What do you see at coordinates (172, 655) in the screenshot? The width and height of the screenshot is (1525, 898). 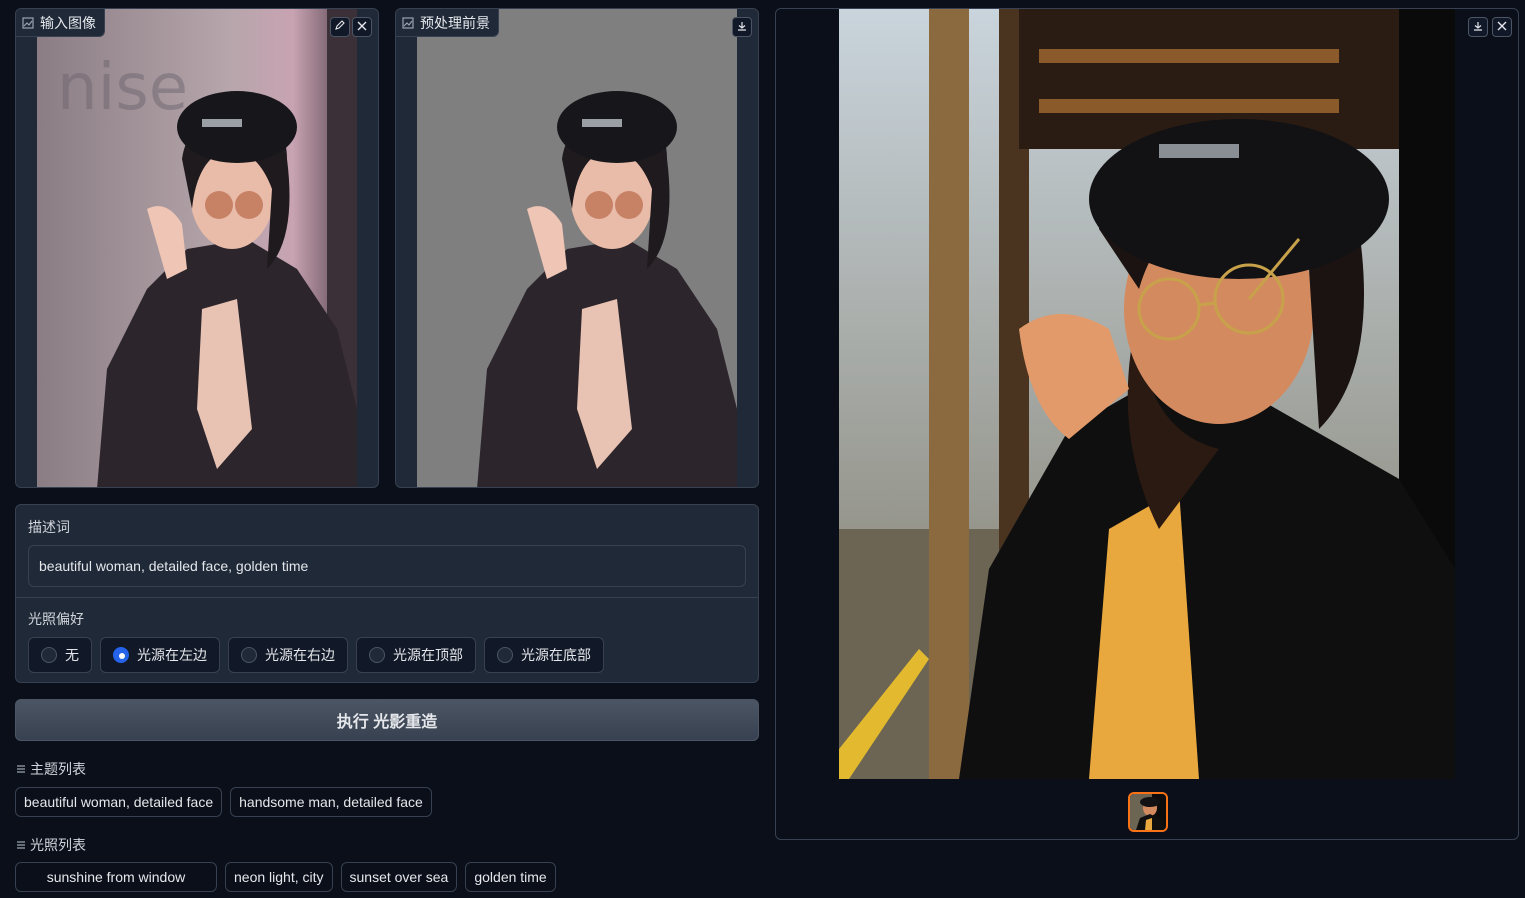 I see `radio-label: 光源在左边` at bounding box center [172, 655].